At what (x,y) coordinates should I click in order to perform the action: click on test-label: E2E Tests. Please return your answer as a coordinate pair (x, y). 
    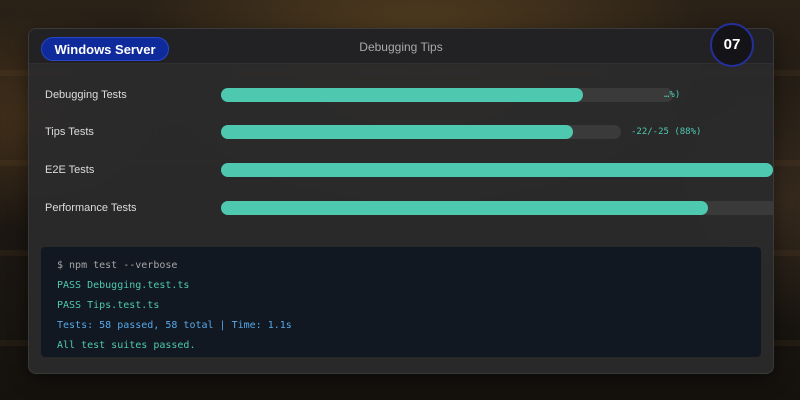
    Looking at the image, I should click on (70, 170).